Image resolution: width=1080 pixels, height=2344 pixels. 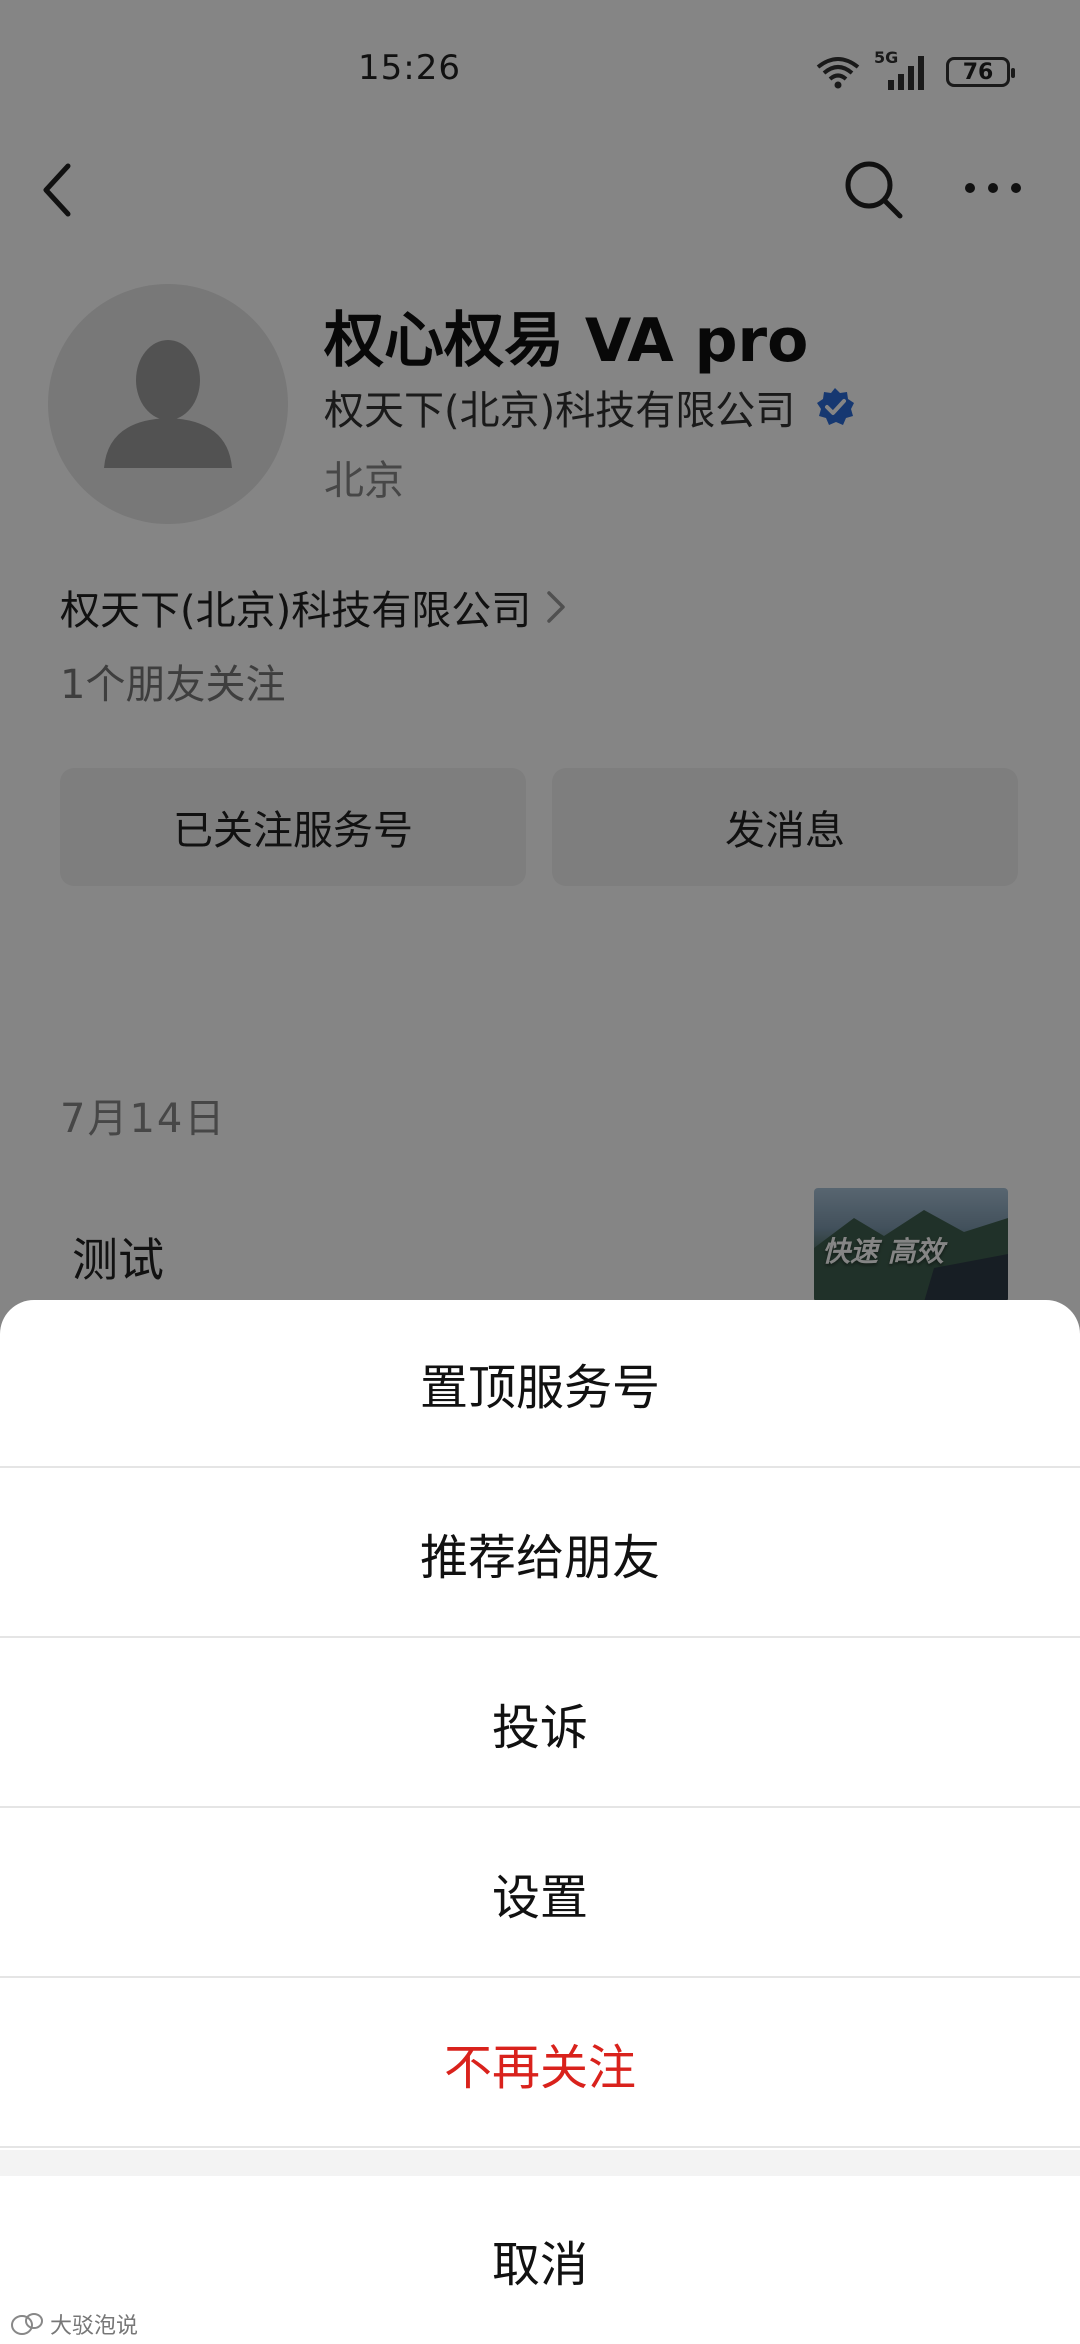 I want to click on complain-option: 投诉, so click(x=540, y=1724).